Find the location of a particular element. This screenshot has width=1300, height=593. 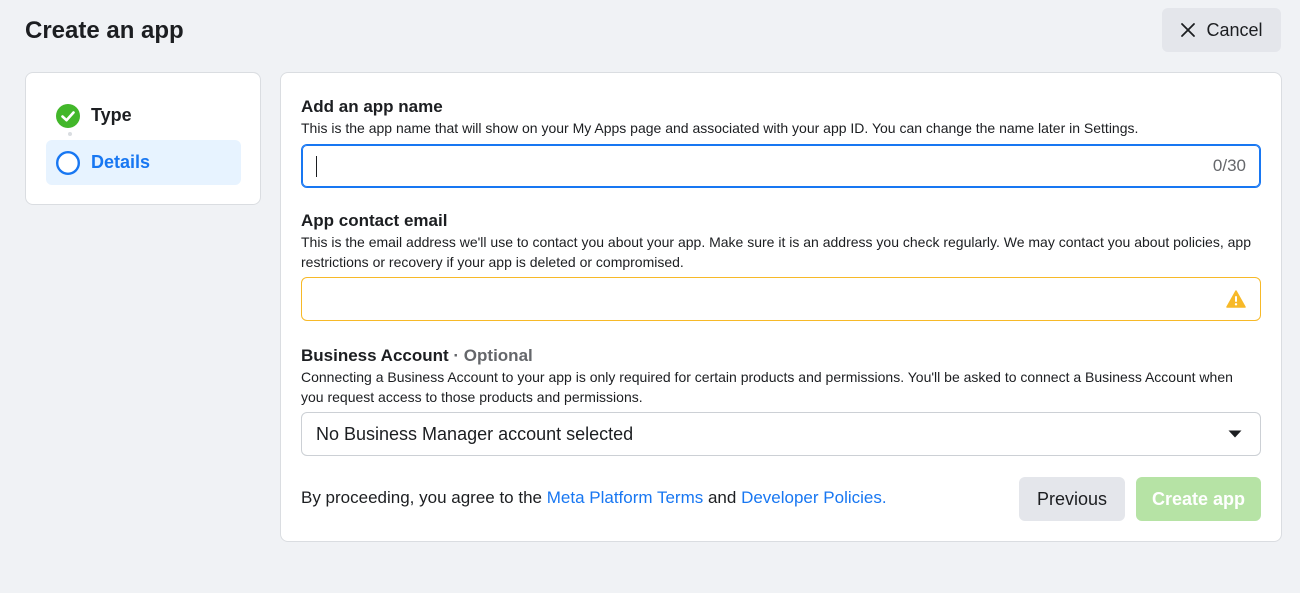

page-title: Create an app is located at coordinates (104, 30).